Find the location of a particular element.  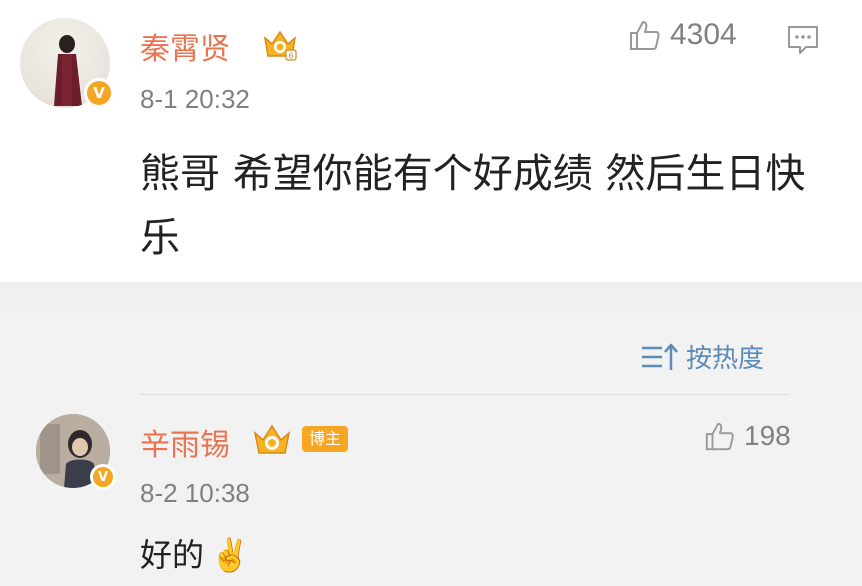

sort-by-hot-button: 按热度 is located at coordinates (702, 356).